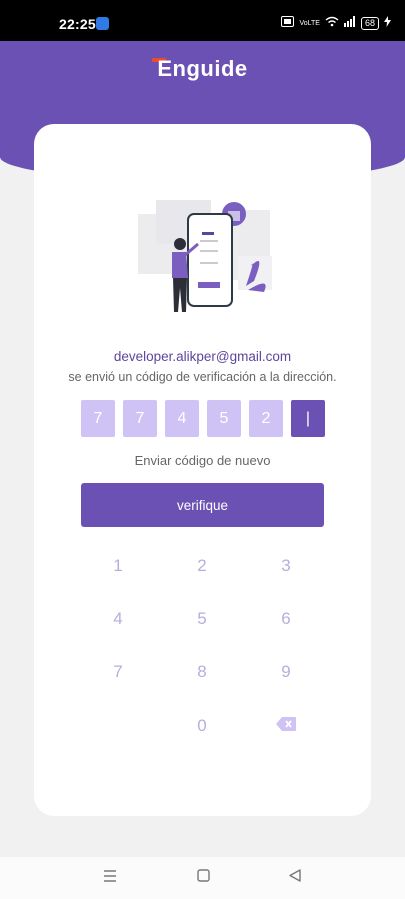 The image size is (405, 899). What do you see at coordinates (349, 23) in the screenshot?
I see `signal-icon` at bounding box center [349, 23].